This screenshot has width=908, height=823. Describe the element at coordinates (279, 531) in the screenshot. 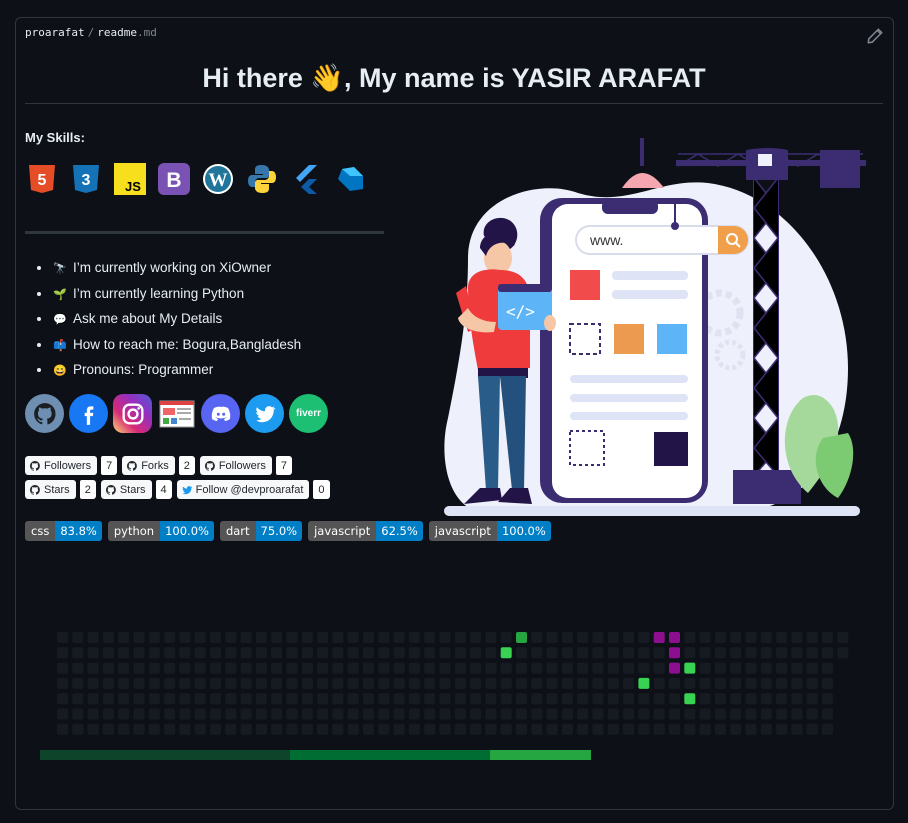

I see `language-value: 75.0%` at that location.